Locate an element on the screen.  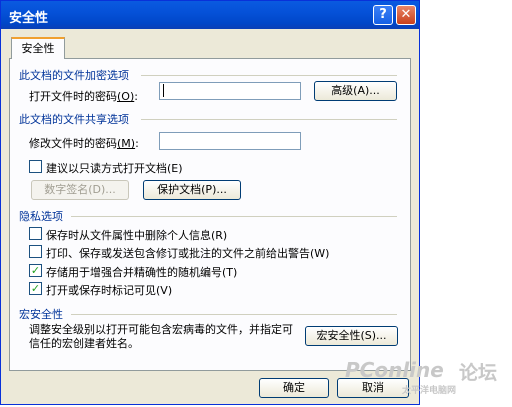
macro-description: 调整安全级别以打开可能包含宏病毒的文件，并指定可信任的宏创建者姓名。 is located at coordinates (161, 336).